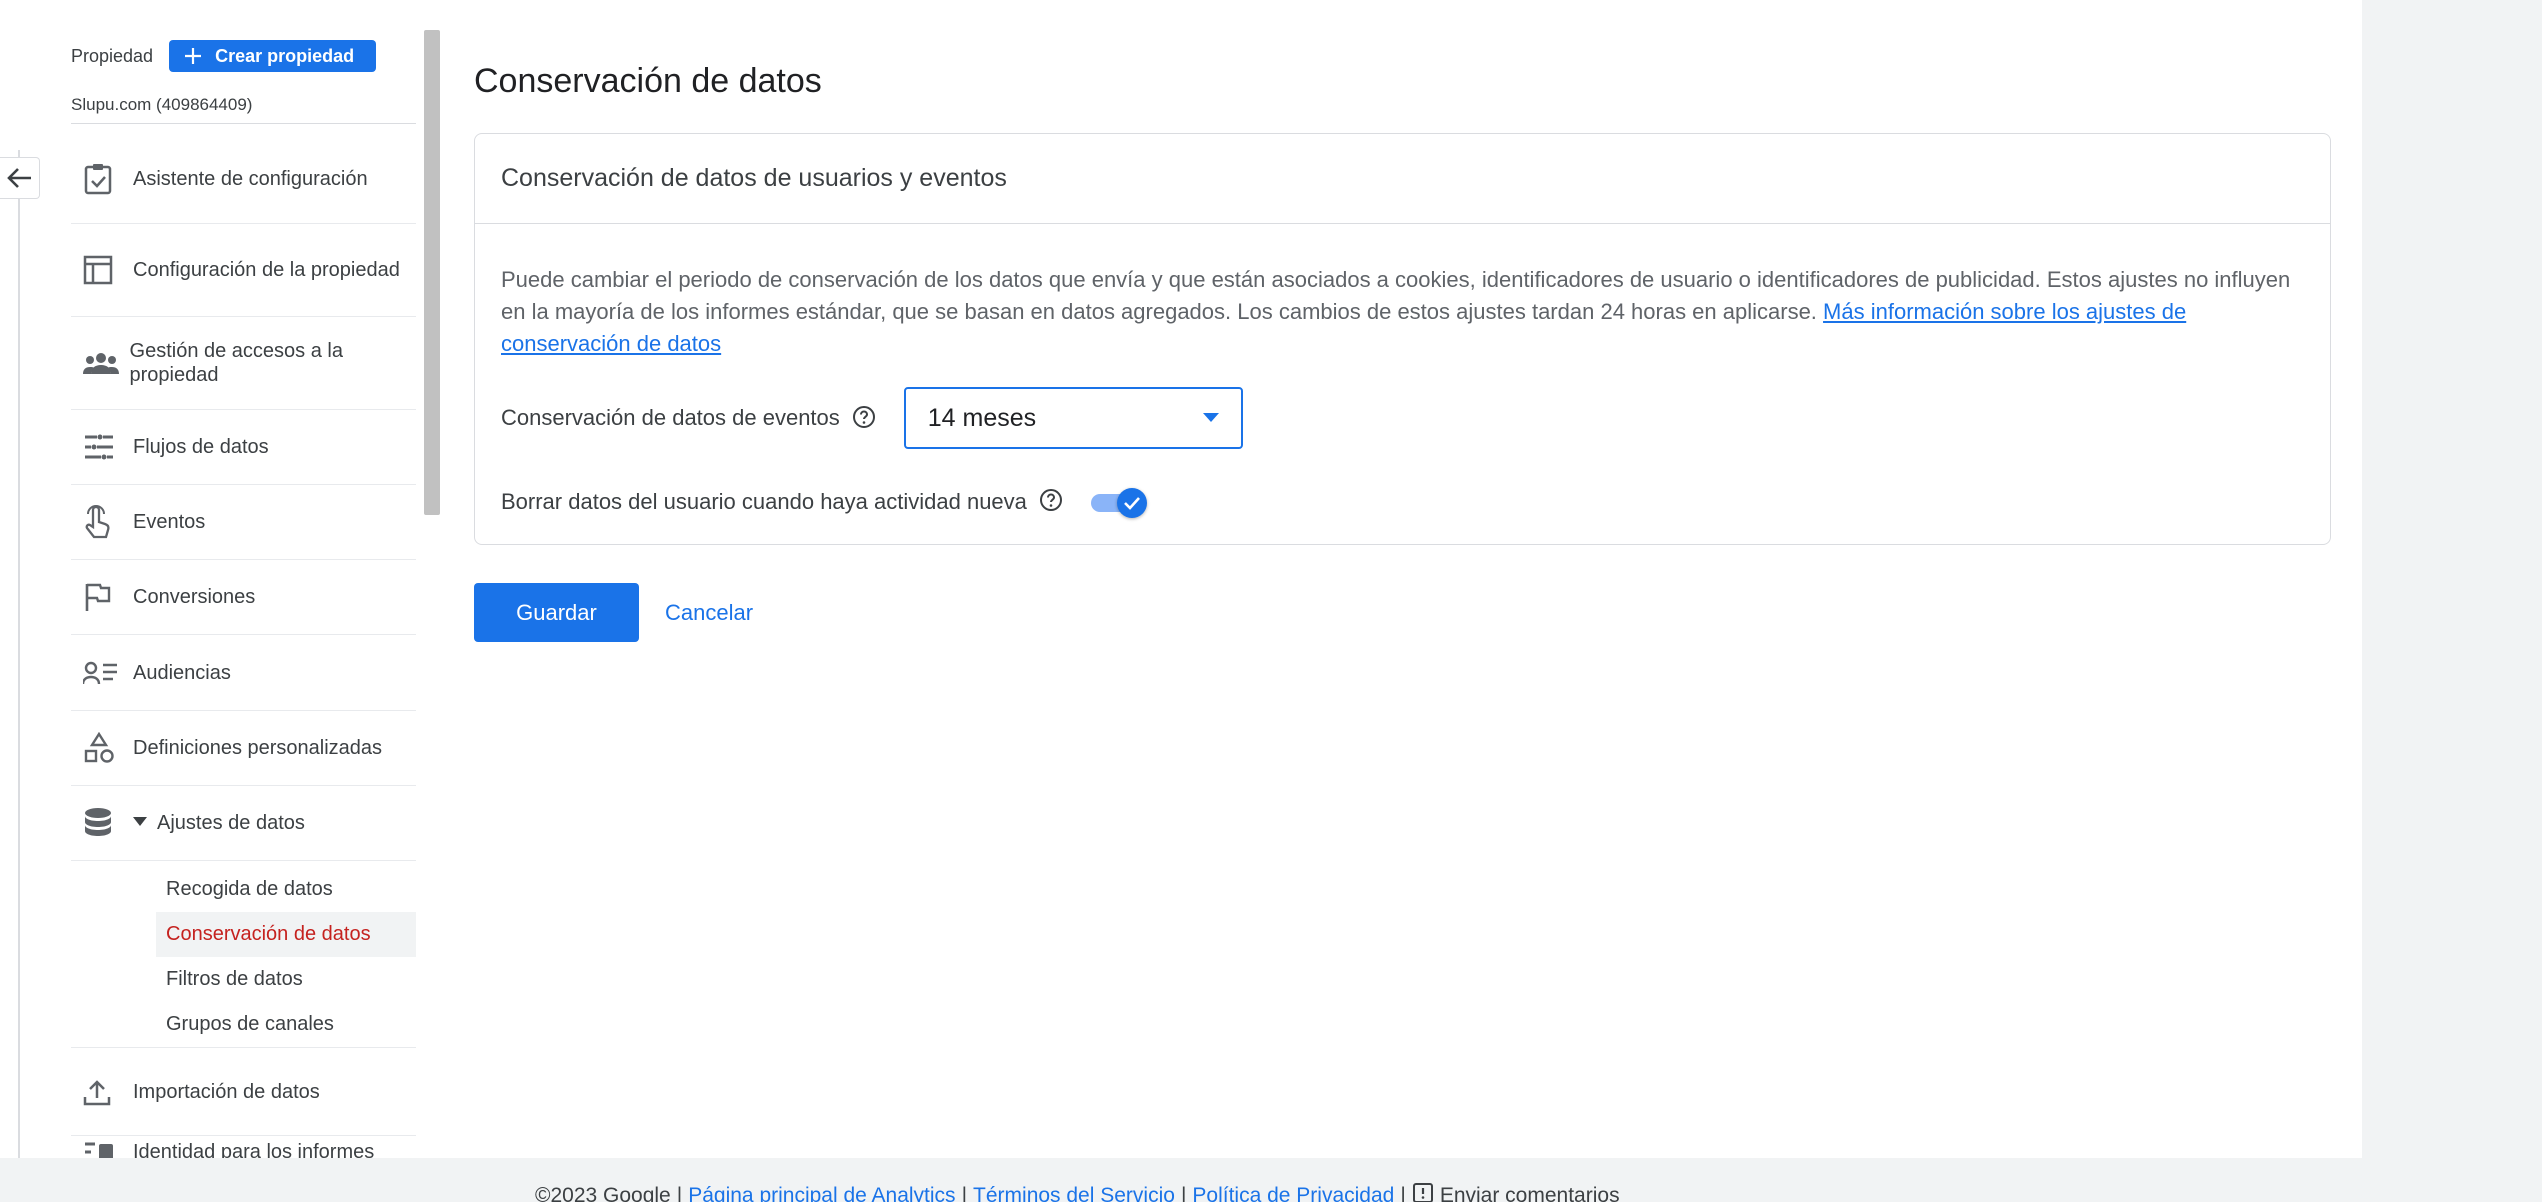  I want to click on database-icon, so click(102, 823).